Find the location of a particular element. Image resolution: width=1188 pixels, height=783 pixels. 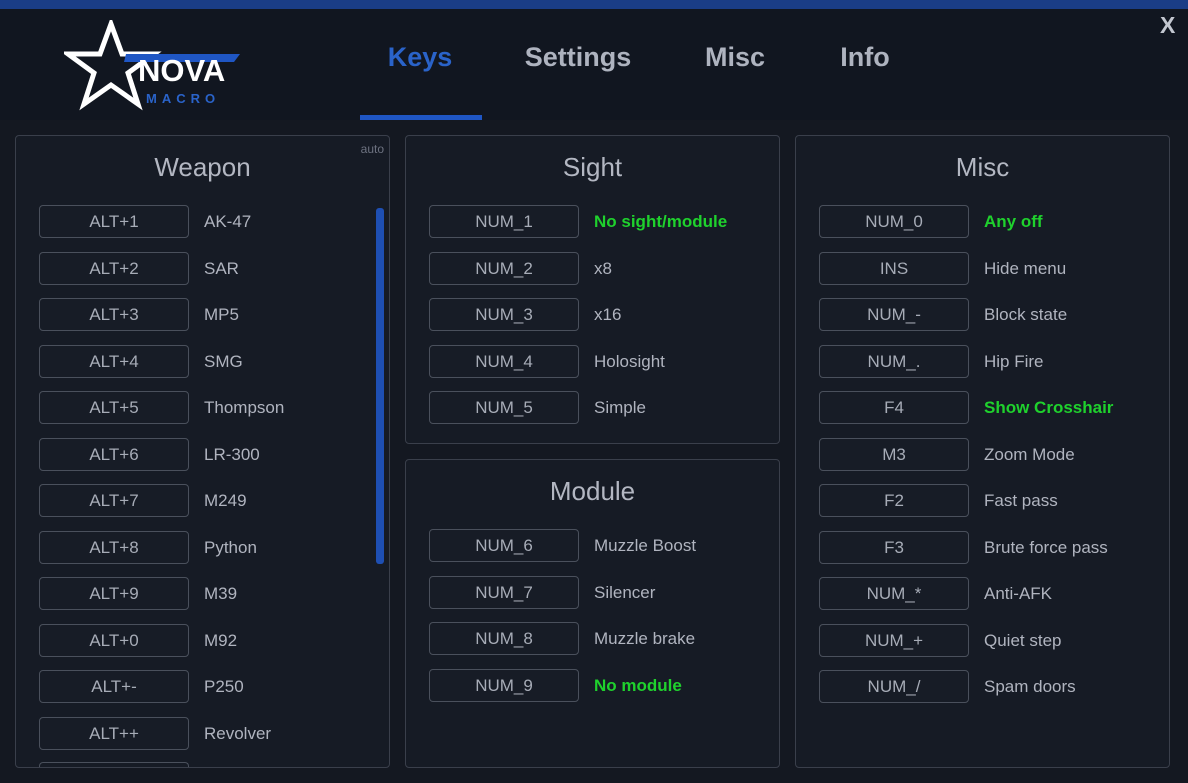

weapon-key-button: ALT+8 is located at coordinates (114, 547).